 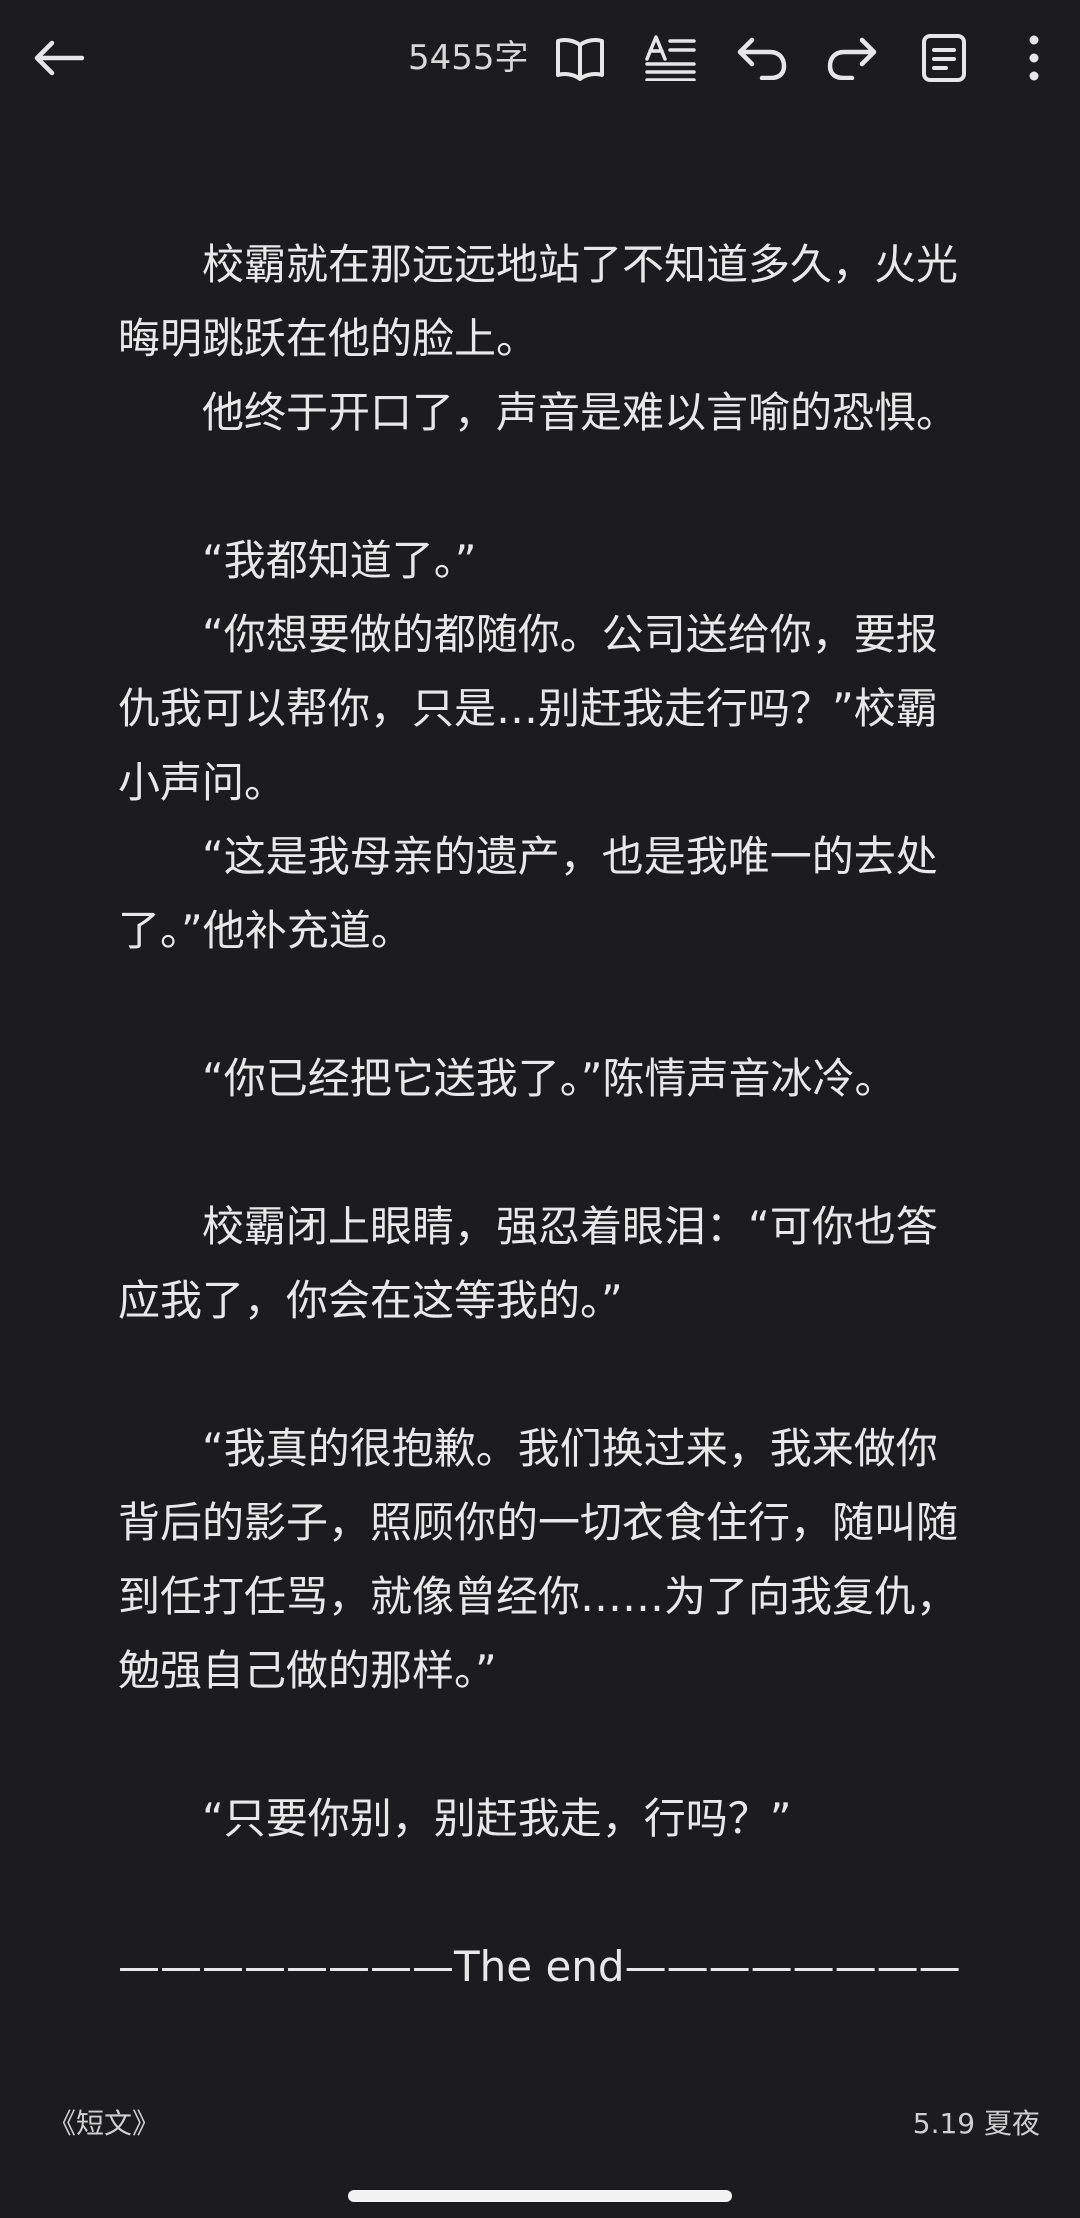 I want to click on redo-icon, so click(x=852, y=58).